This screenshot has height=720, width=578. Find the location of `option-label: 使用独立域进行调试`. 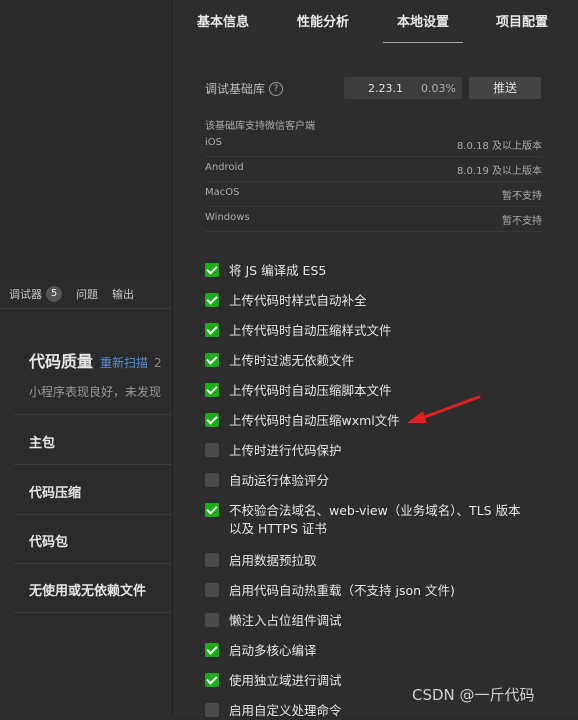

option-label: 使用独立域进行调试 is located at coordinates (285, 680).